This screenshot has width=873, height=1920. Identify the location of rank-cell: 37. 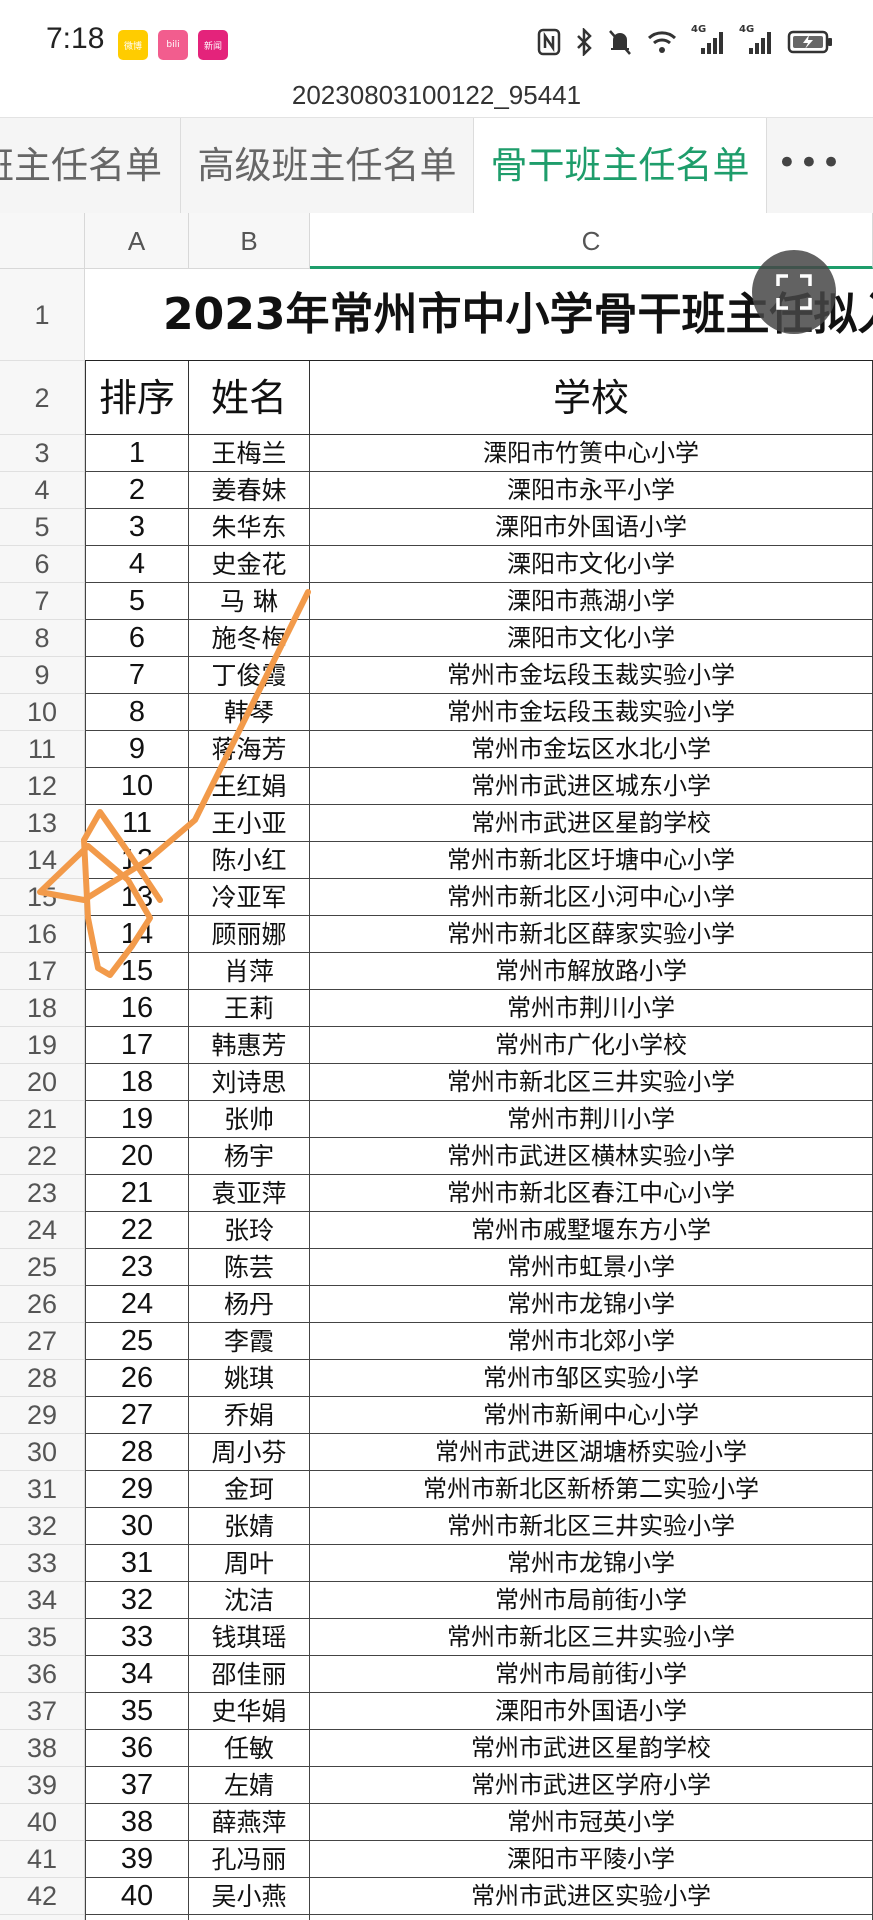
(137, 1785).